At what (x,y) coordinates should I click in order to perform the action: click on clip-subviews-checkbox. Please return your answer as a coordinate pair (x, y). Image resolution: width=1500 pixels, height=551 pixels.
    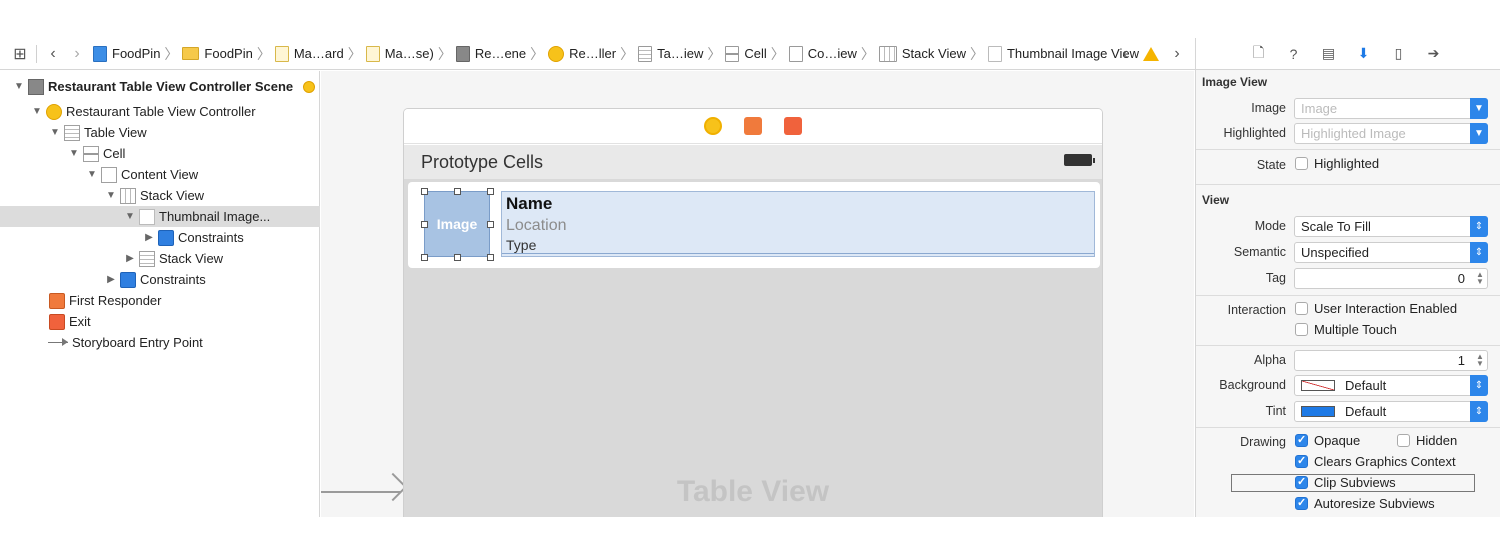
    Looking at the image, I should click on (1301, 482).